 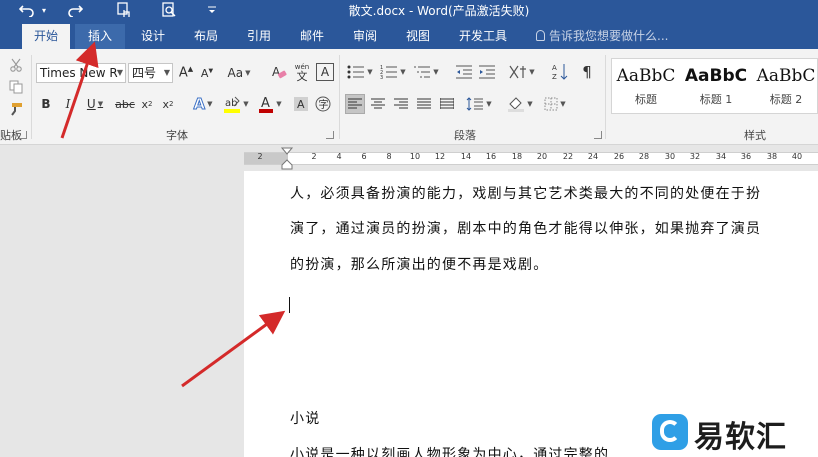 I want to click on font-name-select: Times New R ▼, so click(x=81, y=73).